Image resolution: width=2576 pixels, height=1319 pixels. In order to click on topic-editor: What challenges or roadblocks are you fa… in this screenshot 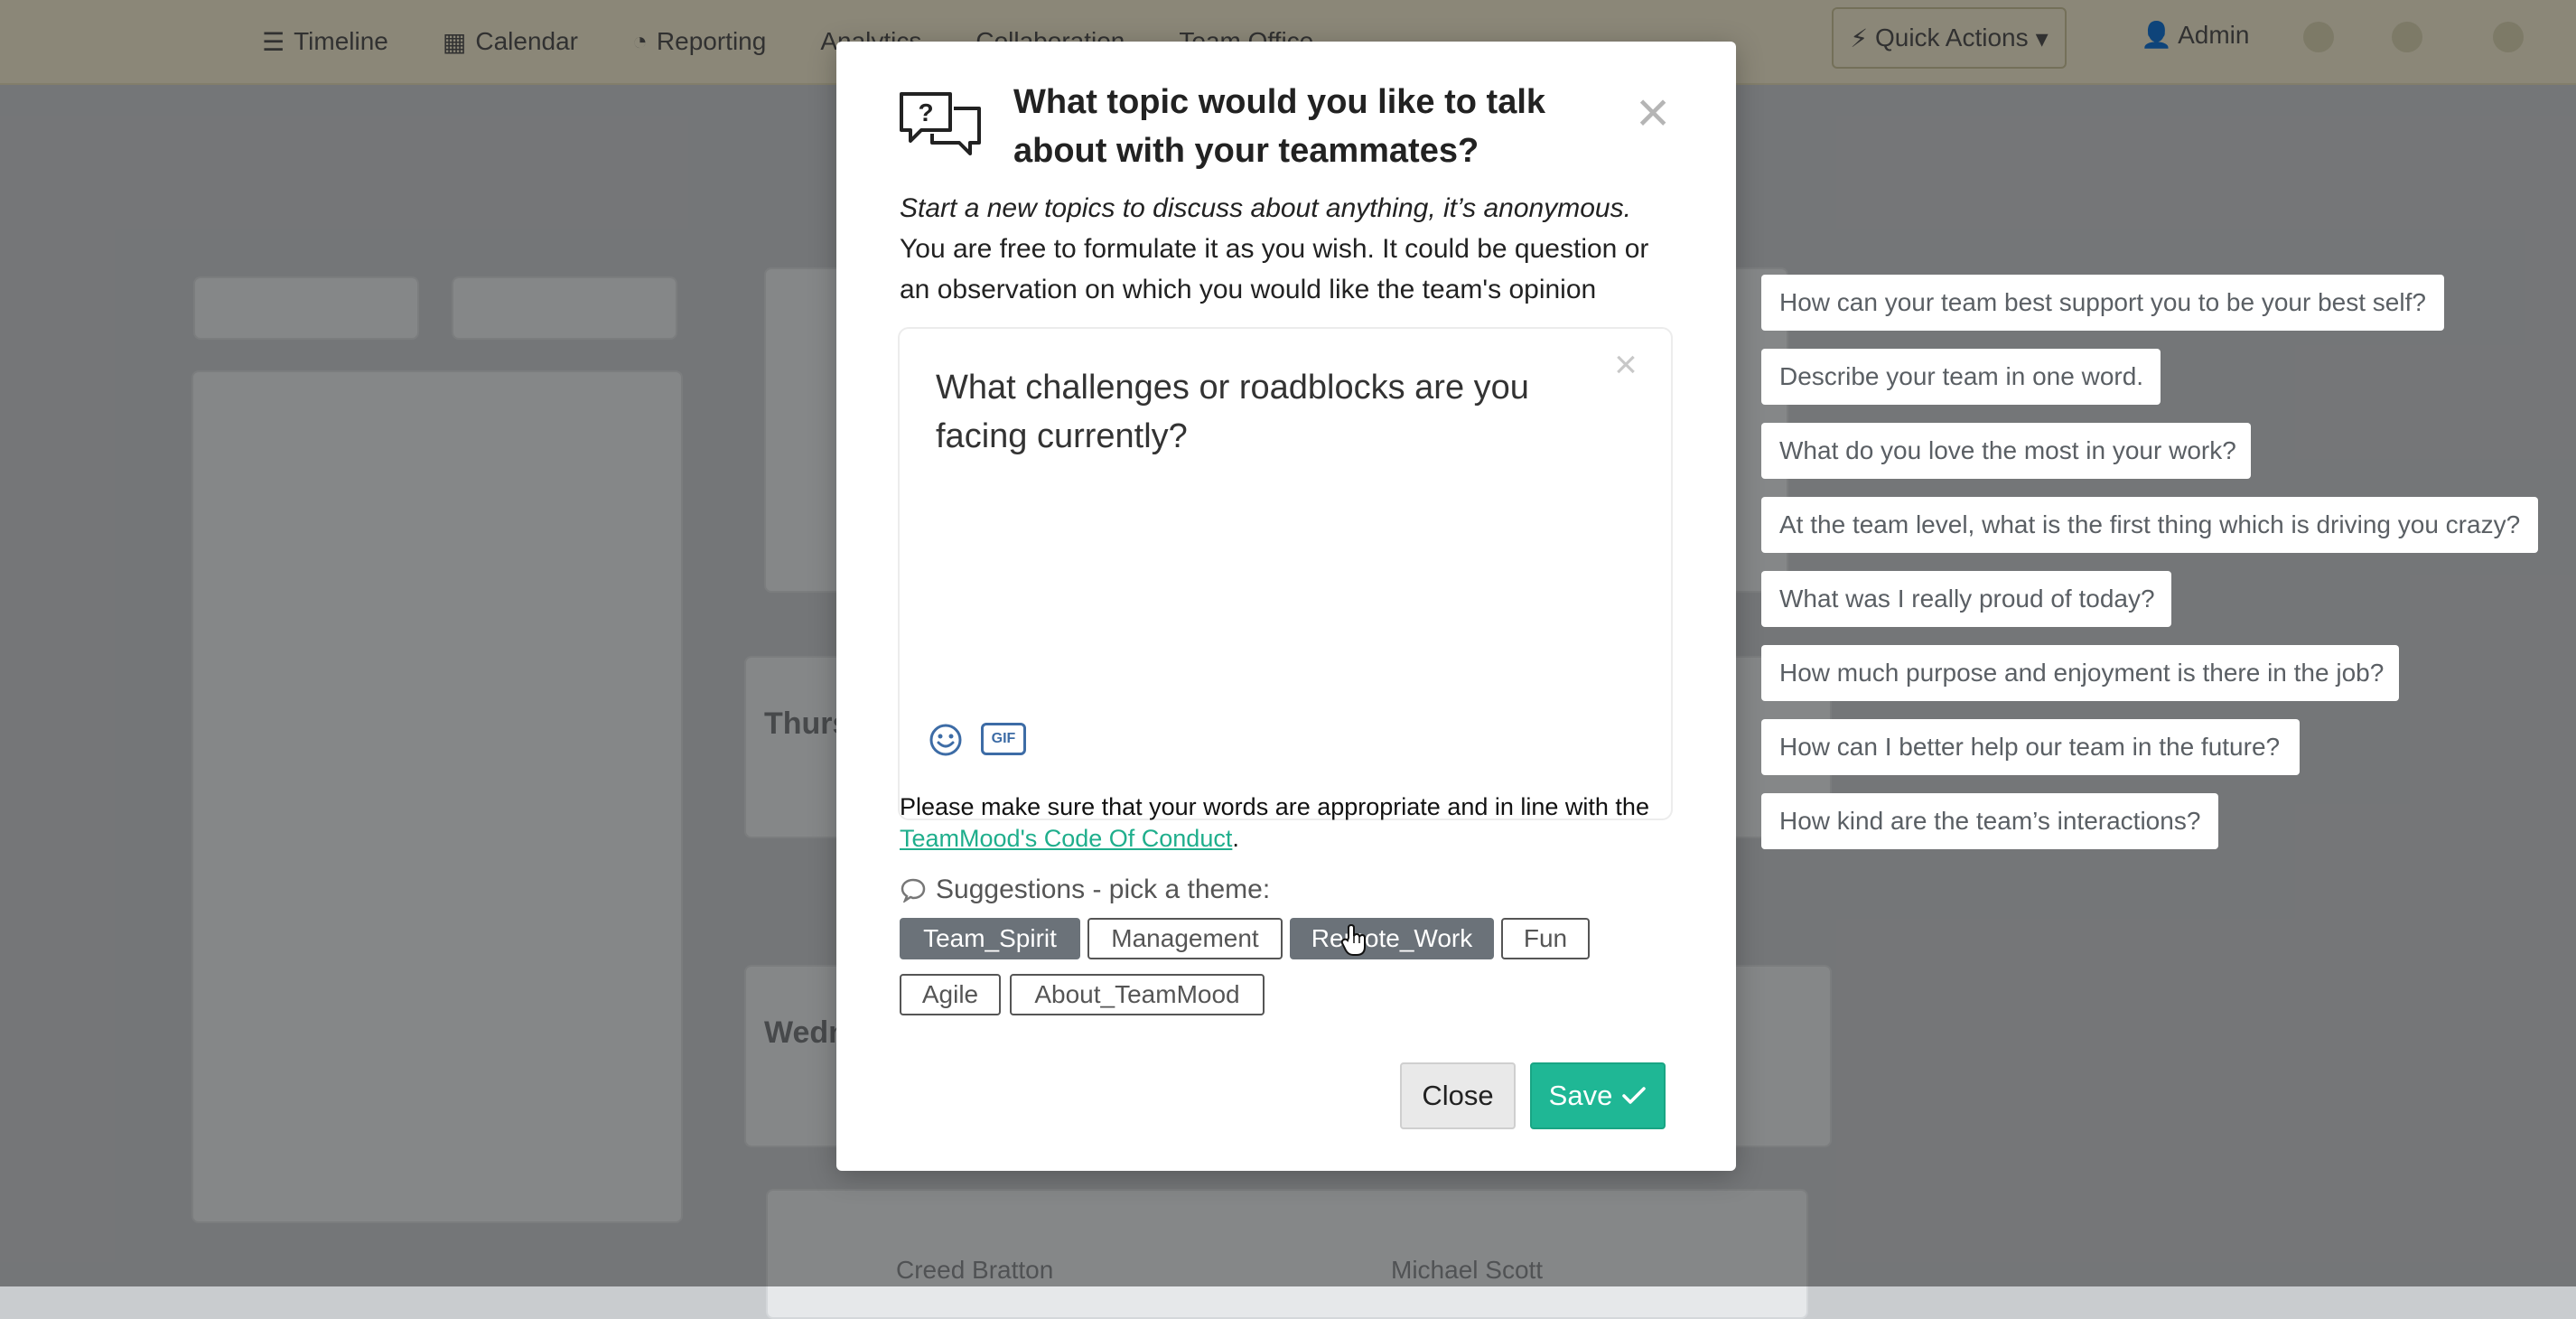, I will do `click(1285, 573)`.